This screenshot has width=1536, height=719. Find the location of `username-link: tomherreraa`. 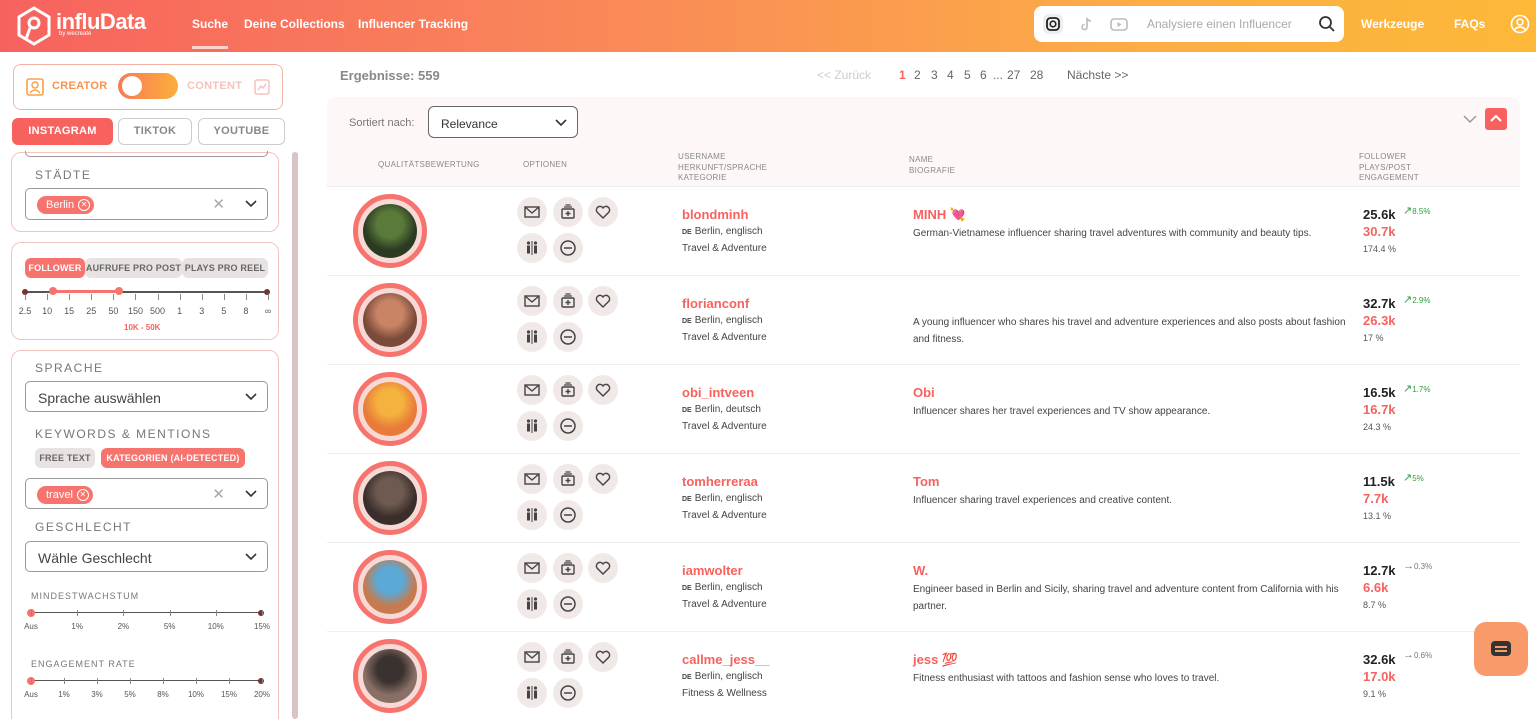

username-link: tomherreraa is located at coordinates (720, 481).